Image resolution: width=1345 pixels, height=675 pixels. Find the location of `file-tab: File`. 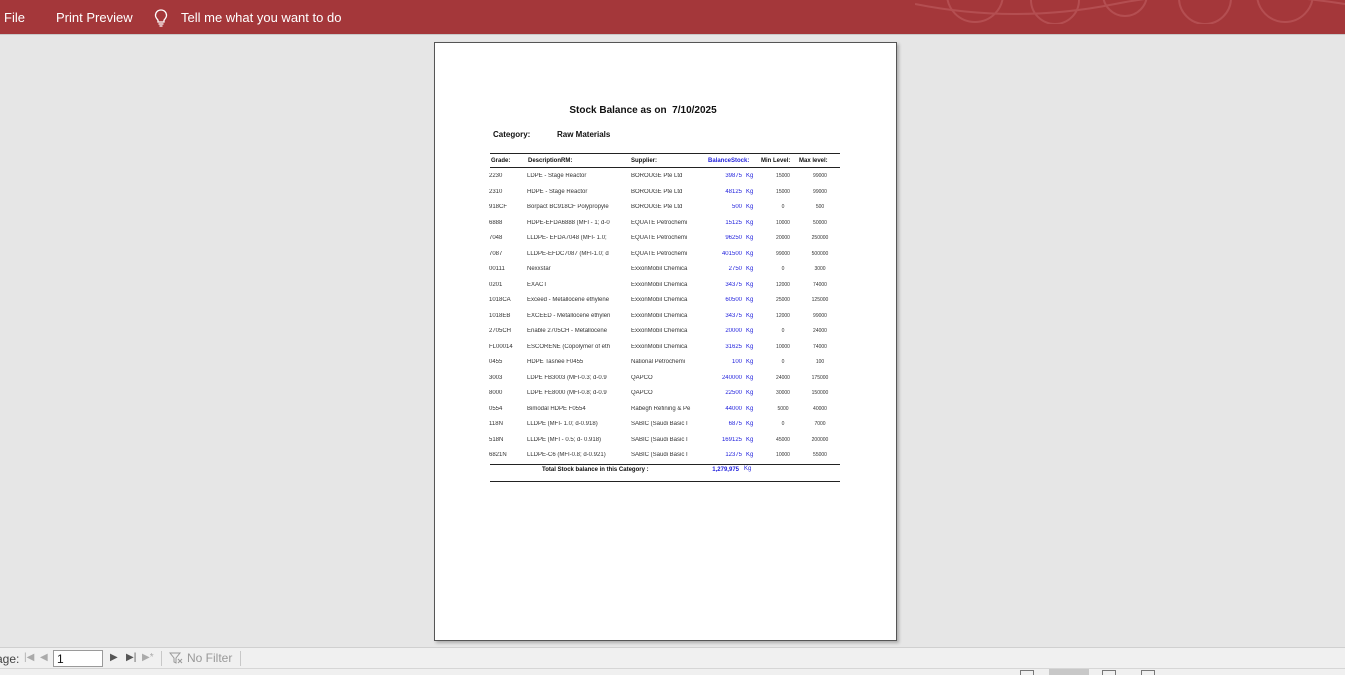

file-tab: File is located at coordinates (14, 17).